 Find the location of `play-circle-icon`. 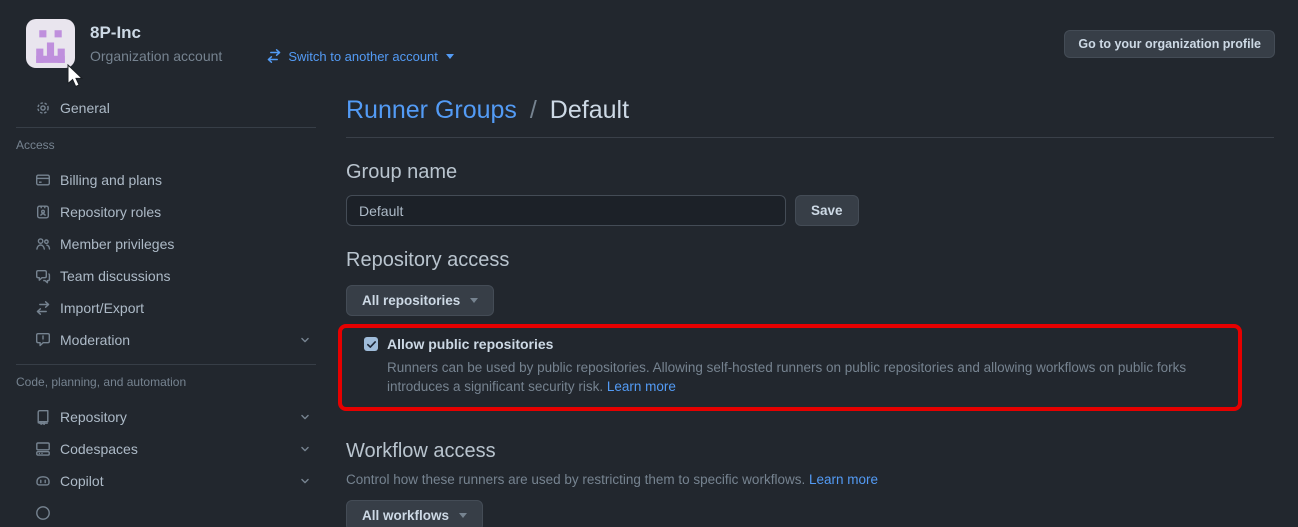

play-circle-icon is located at coordinates (43, 513).